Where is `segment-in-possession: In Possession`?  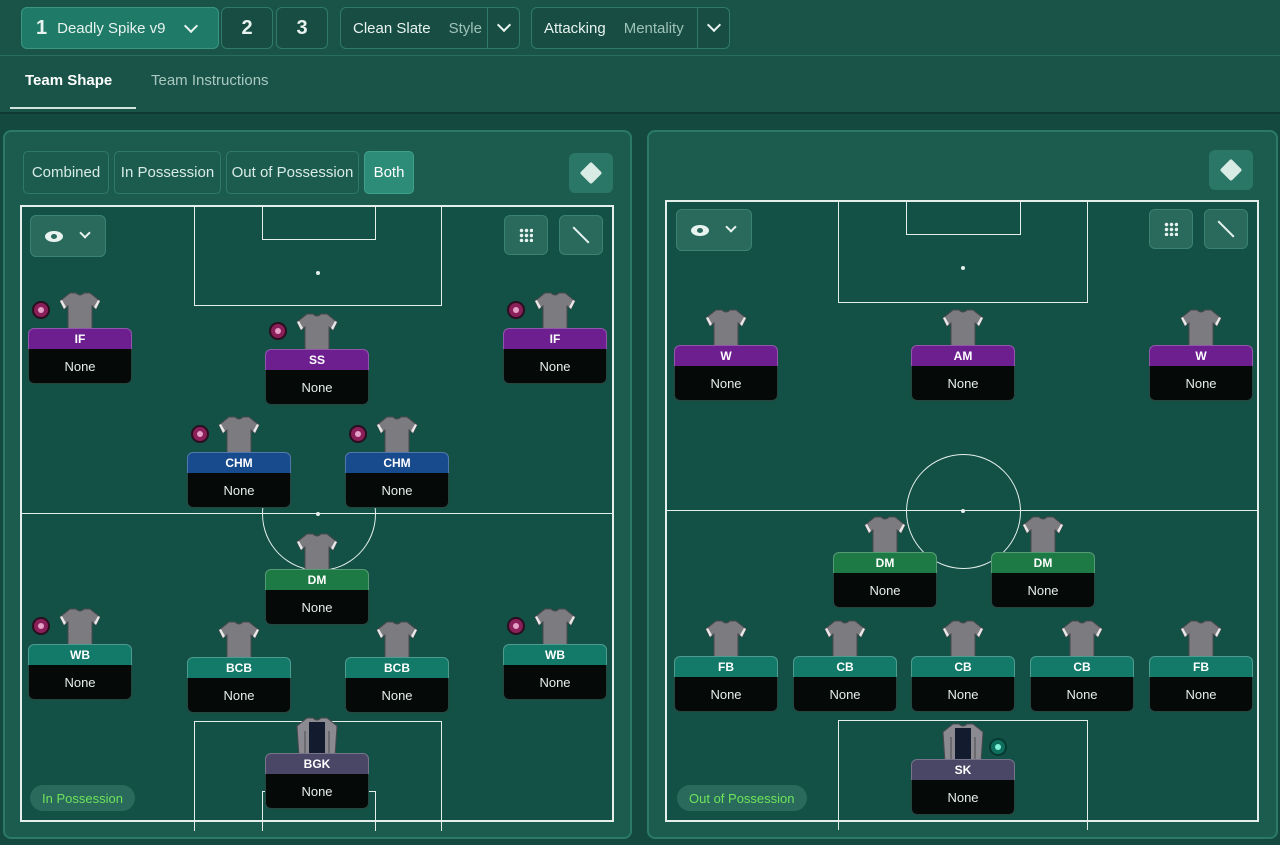
segment-in-possession: In Possession is located at coordinates (167, 172).